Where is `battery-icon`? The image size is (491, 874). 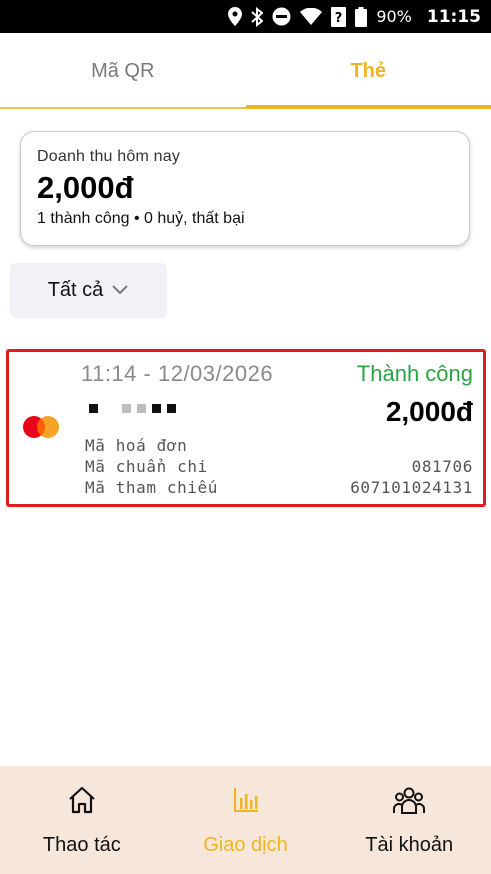 battery-icon is located at coordinates (361, 16).